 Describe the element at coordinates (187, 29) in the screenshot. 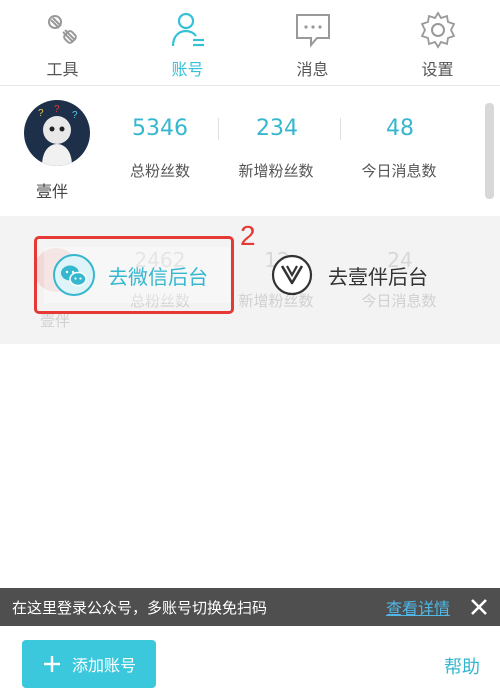

I see `user-icon` at that location.